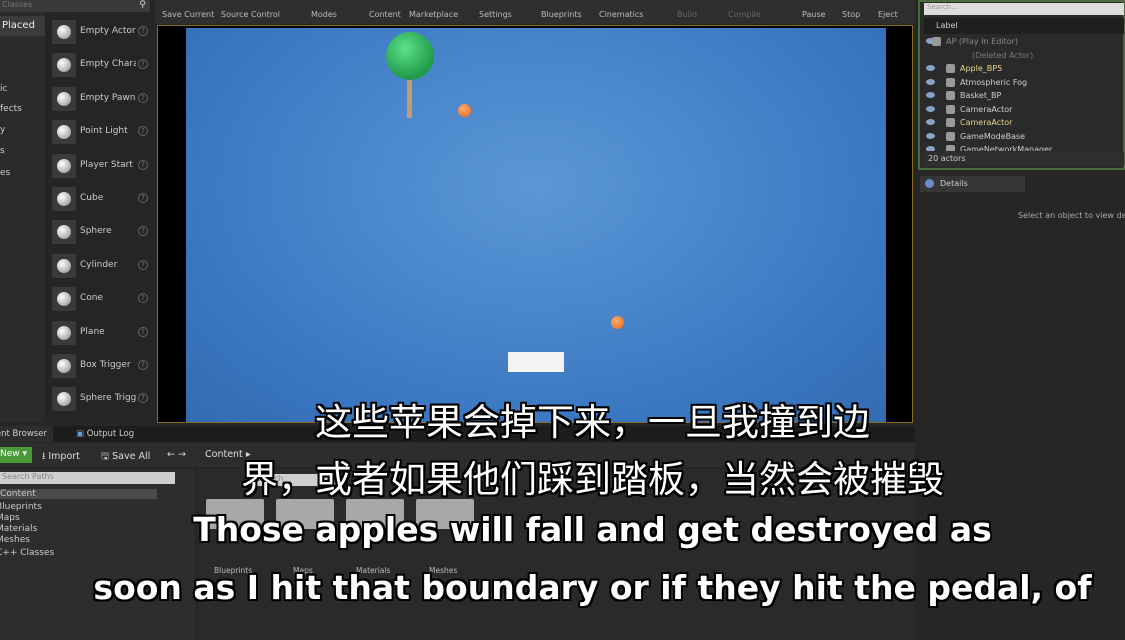 The width and height of the screenshot is (1125, 640). Describe the element at coordinates (10, 518) in the screenshot. I see `path-maps: Maps` at that location.